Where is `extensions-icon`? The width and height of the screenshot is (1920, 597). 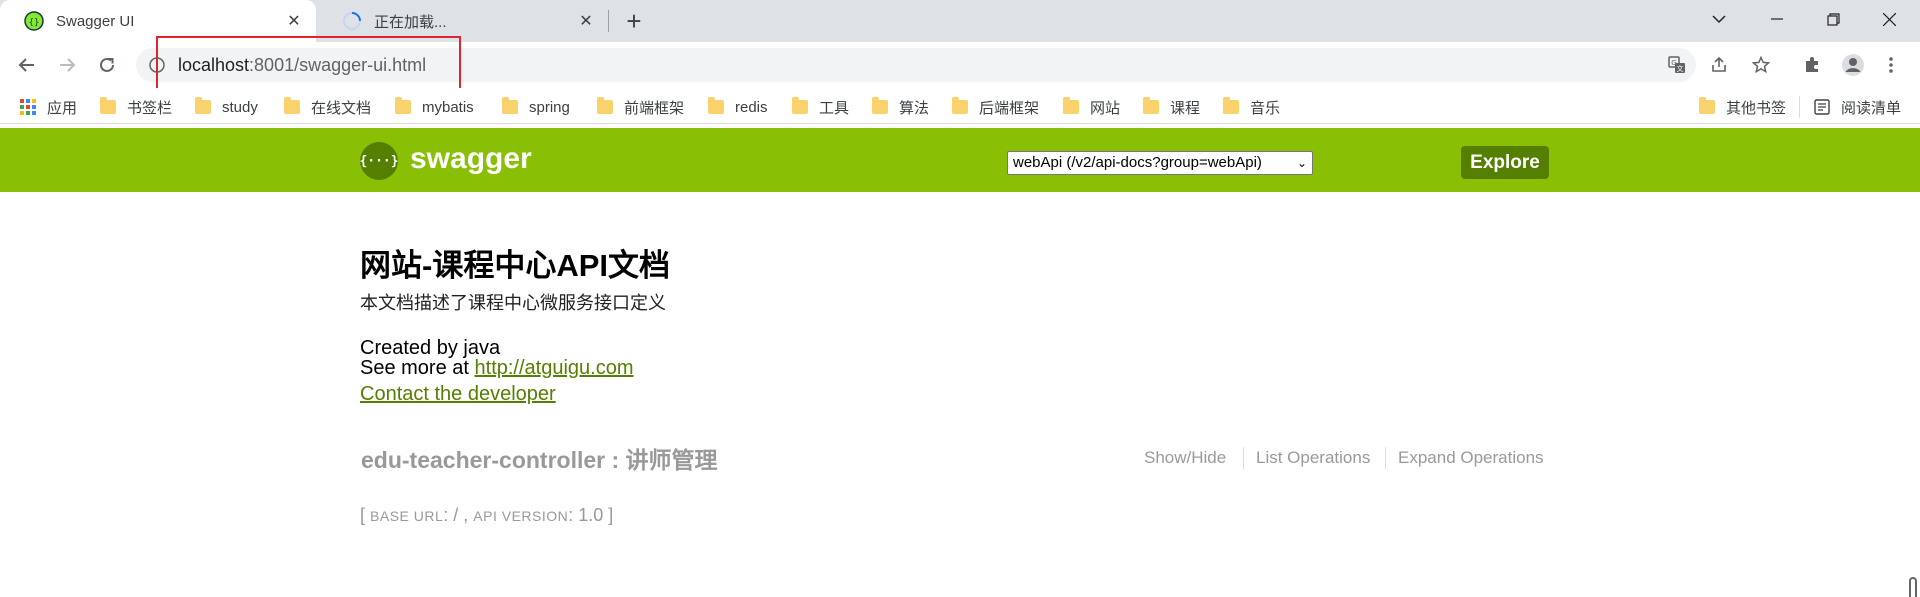
extensions-icon is located at coordinates (1812, 65).